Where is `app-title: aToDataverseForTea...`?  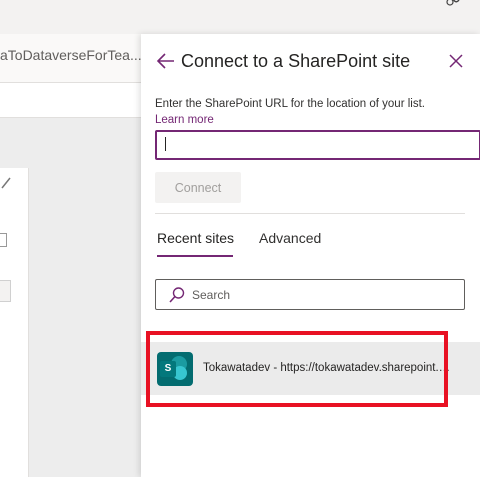 app-title: aToDataverseForTea... is located at coordinates (71, 55).